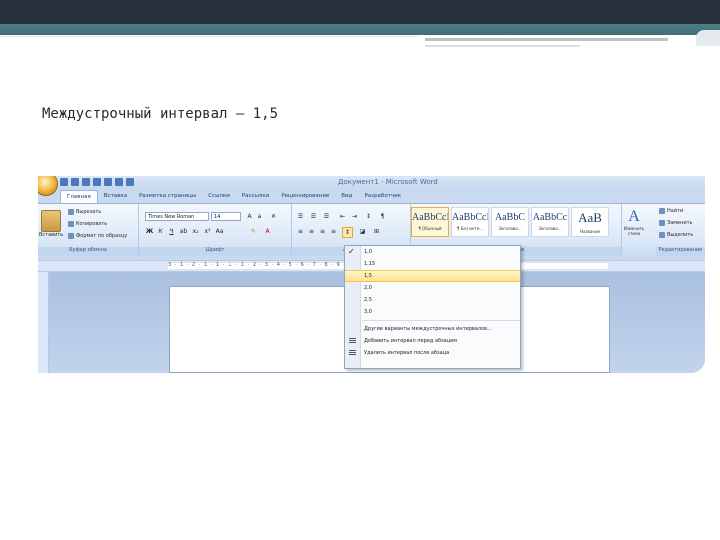 This screenshot has height=540, width=720. I want to click on change-styles-button: A Изменить стили, so click(634, 231).